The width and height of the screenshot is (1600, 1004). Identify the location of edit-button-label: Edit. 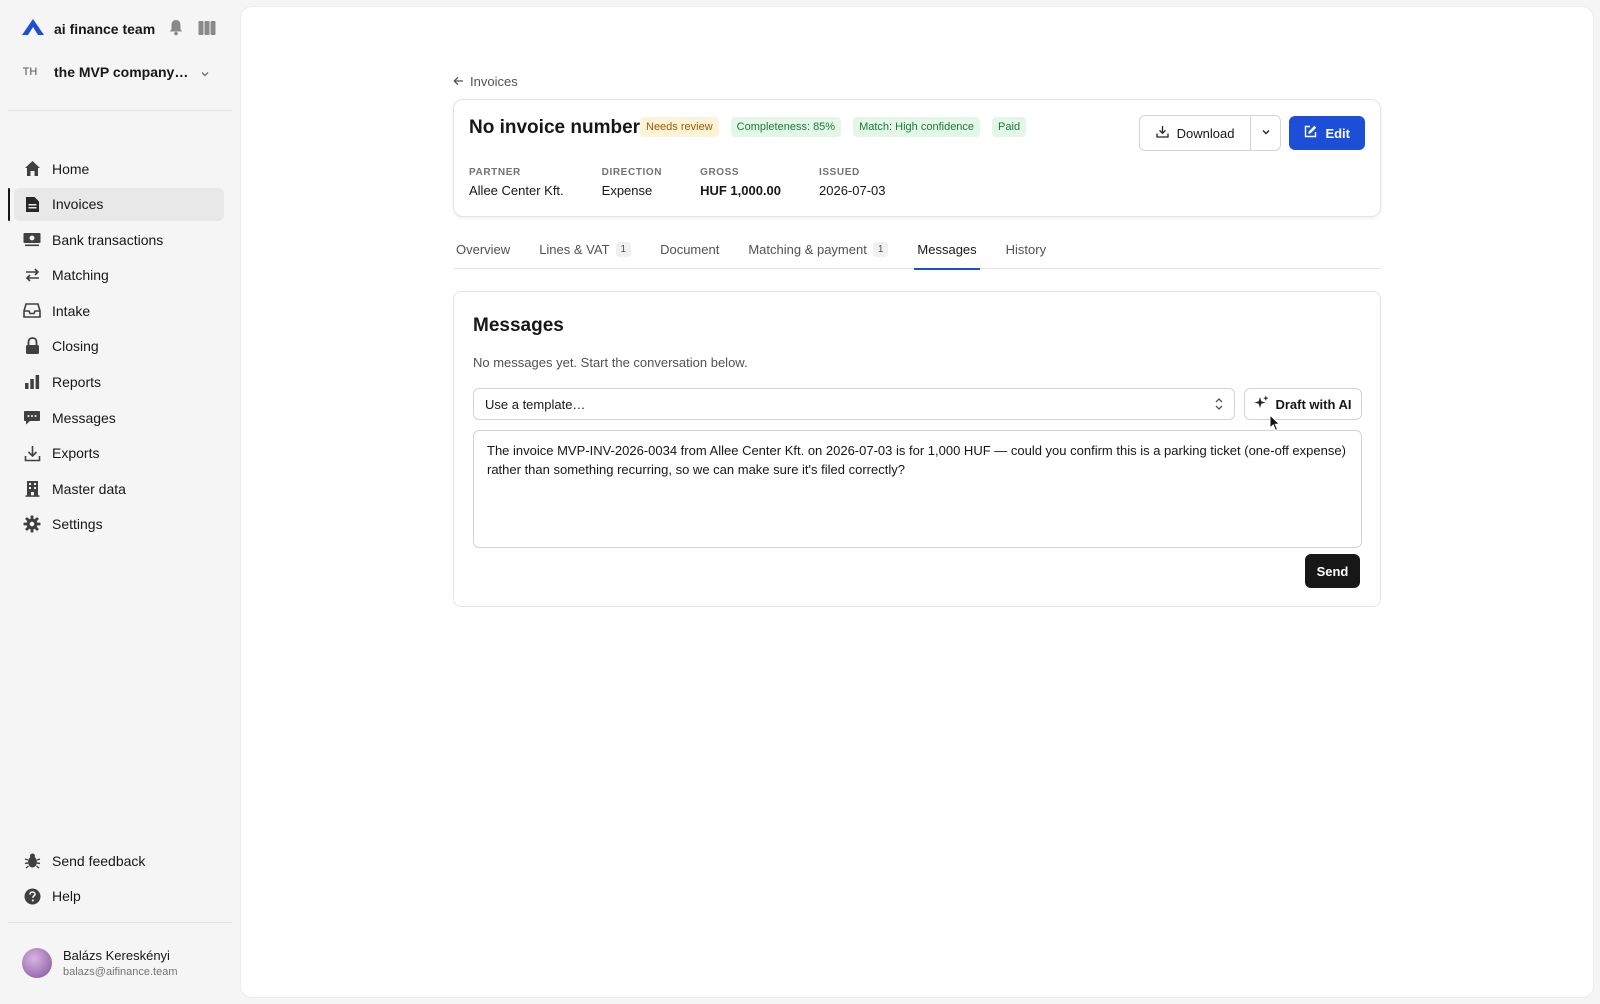
(1337, 133).